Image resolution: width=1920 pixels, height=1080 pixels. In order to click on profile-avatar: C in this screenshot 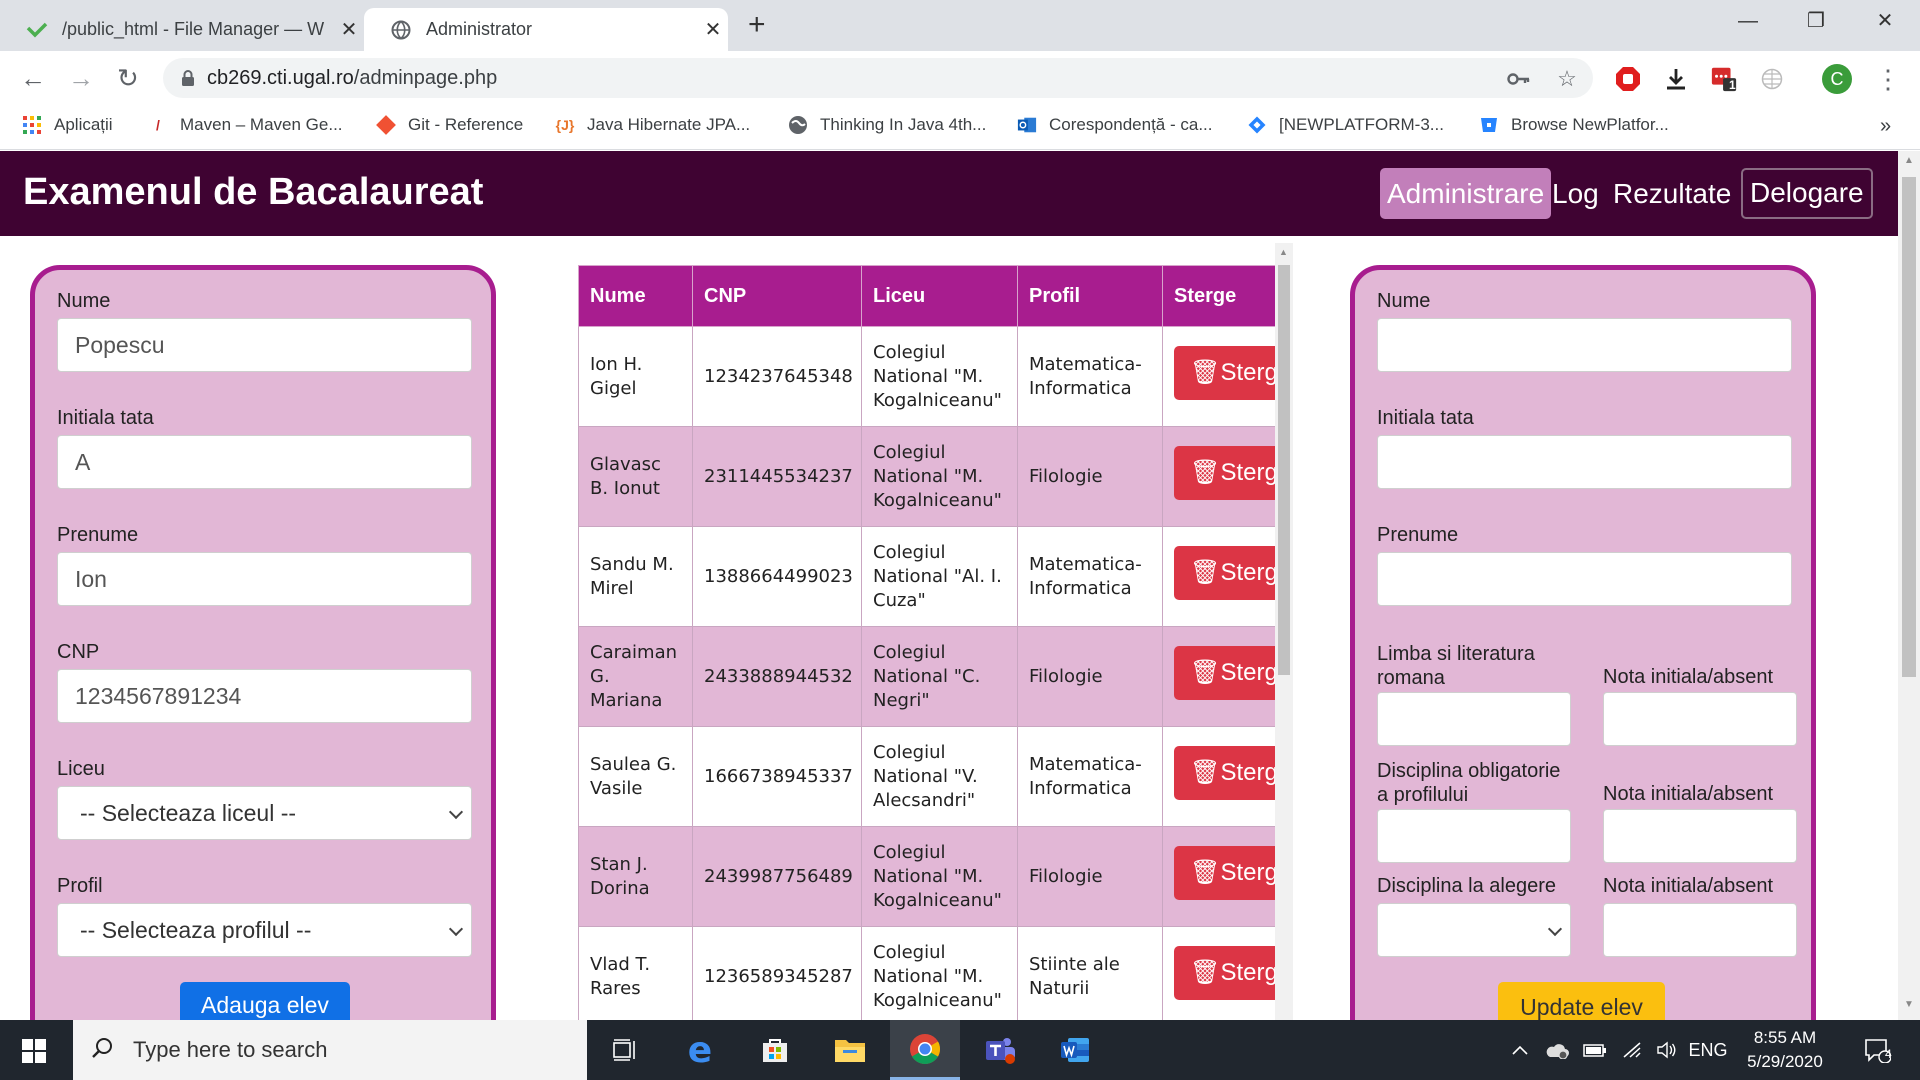, I will do `click(1837, 79)`.